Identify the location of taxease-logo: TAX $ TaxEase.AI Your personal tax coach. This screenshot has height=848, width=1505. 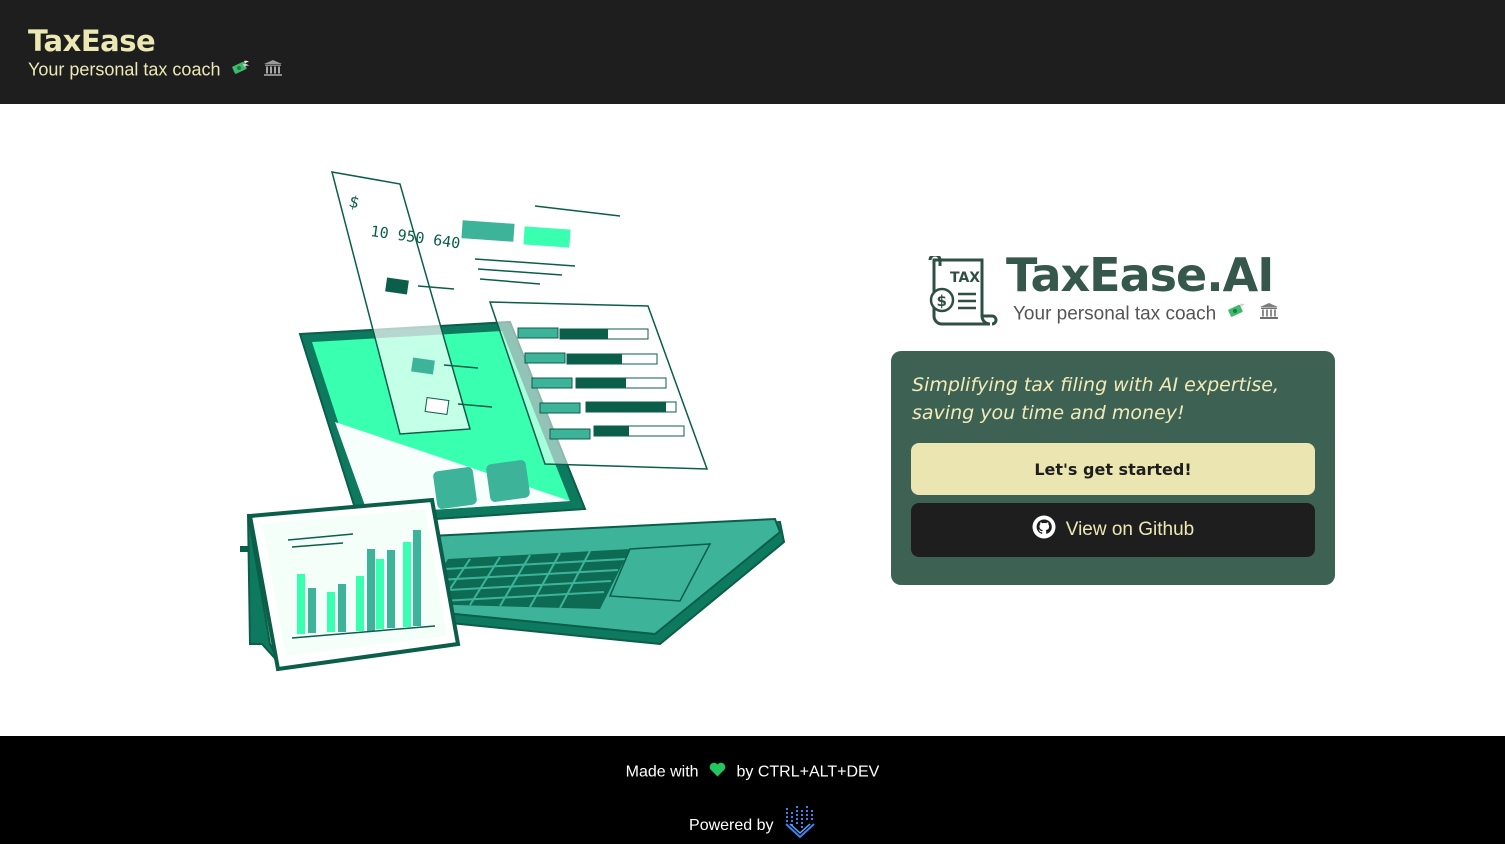
(1126, 292).